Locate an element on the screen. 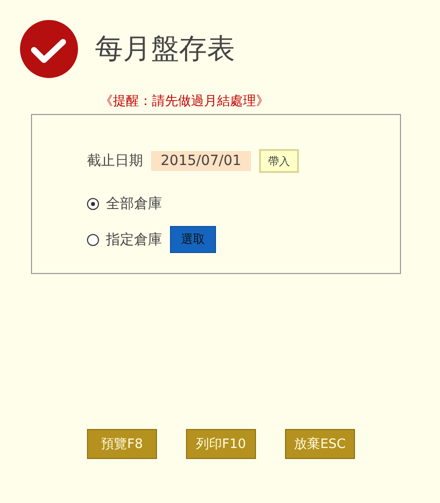  action-button: 預覽F8 is located at coordinates (122, 444).